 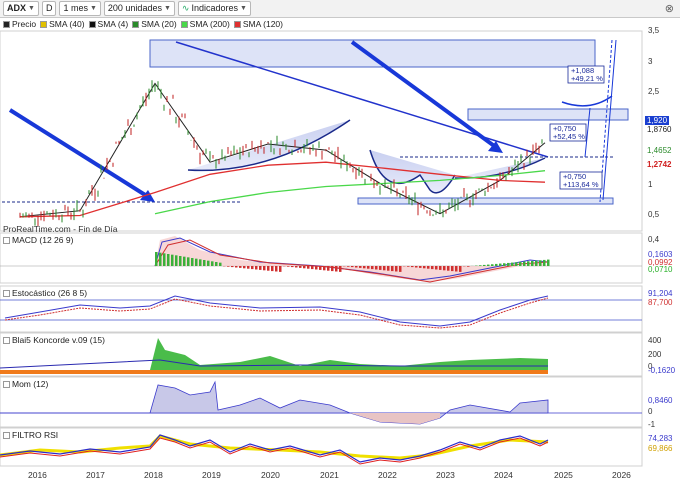 What do you see at coordinates (372, 53) in the screenshot?
I see `resistance-box-top` at bounding box center [372, 53].